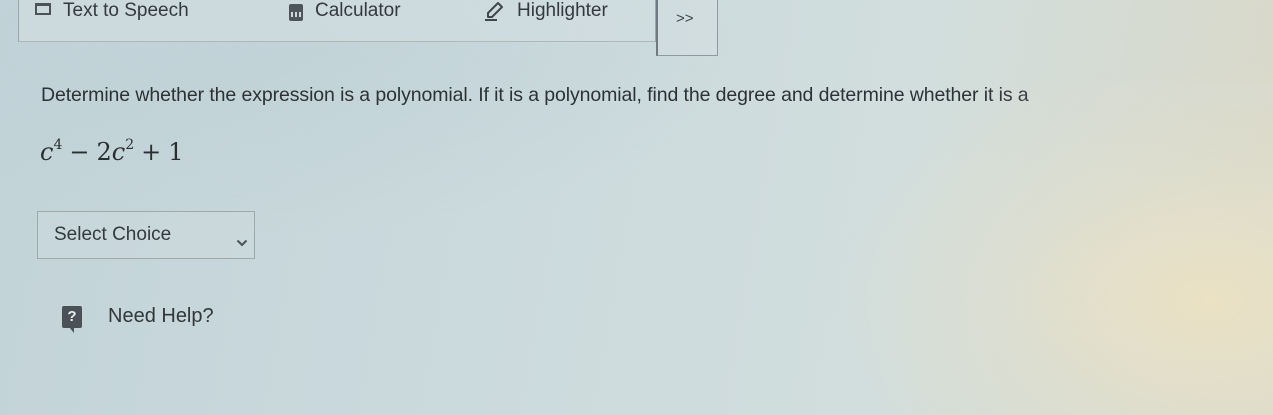 The width and height of the screenshot is (1273, 415). Describe the element at coordinates (126, 10) in the screenshot. I see `text-to-speech-label: Text to Speech` at that location.